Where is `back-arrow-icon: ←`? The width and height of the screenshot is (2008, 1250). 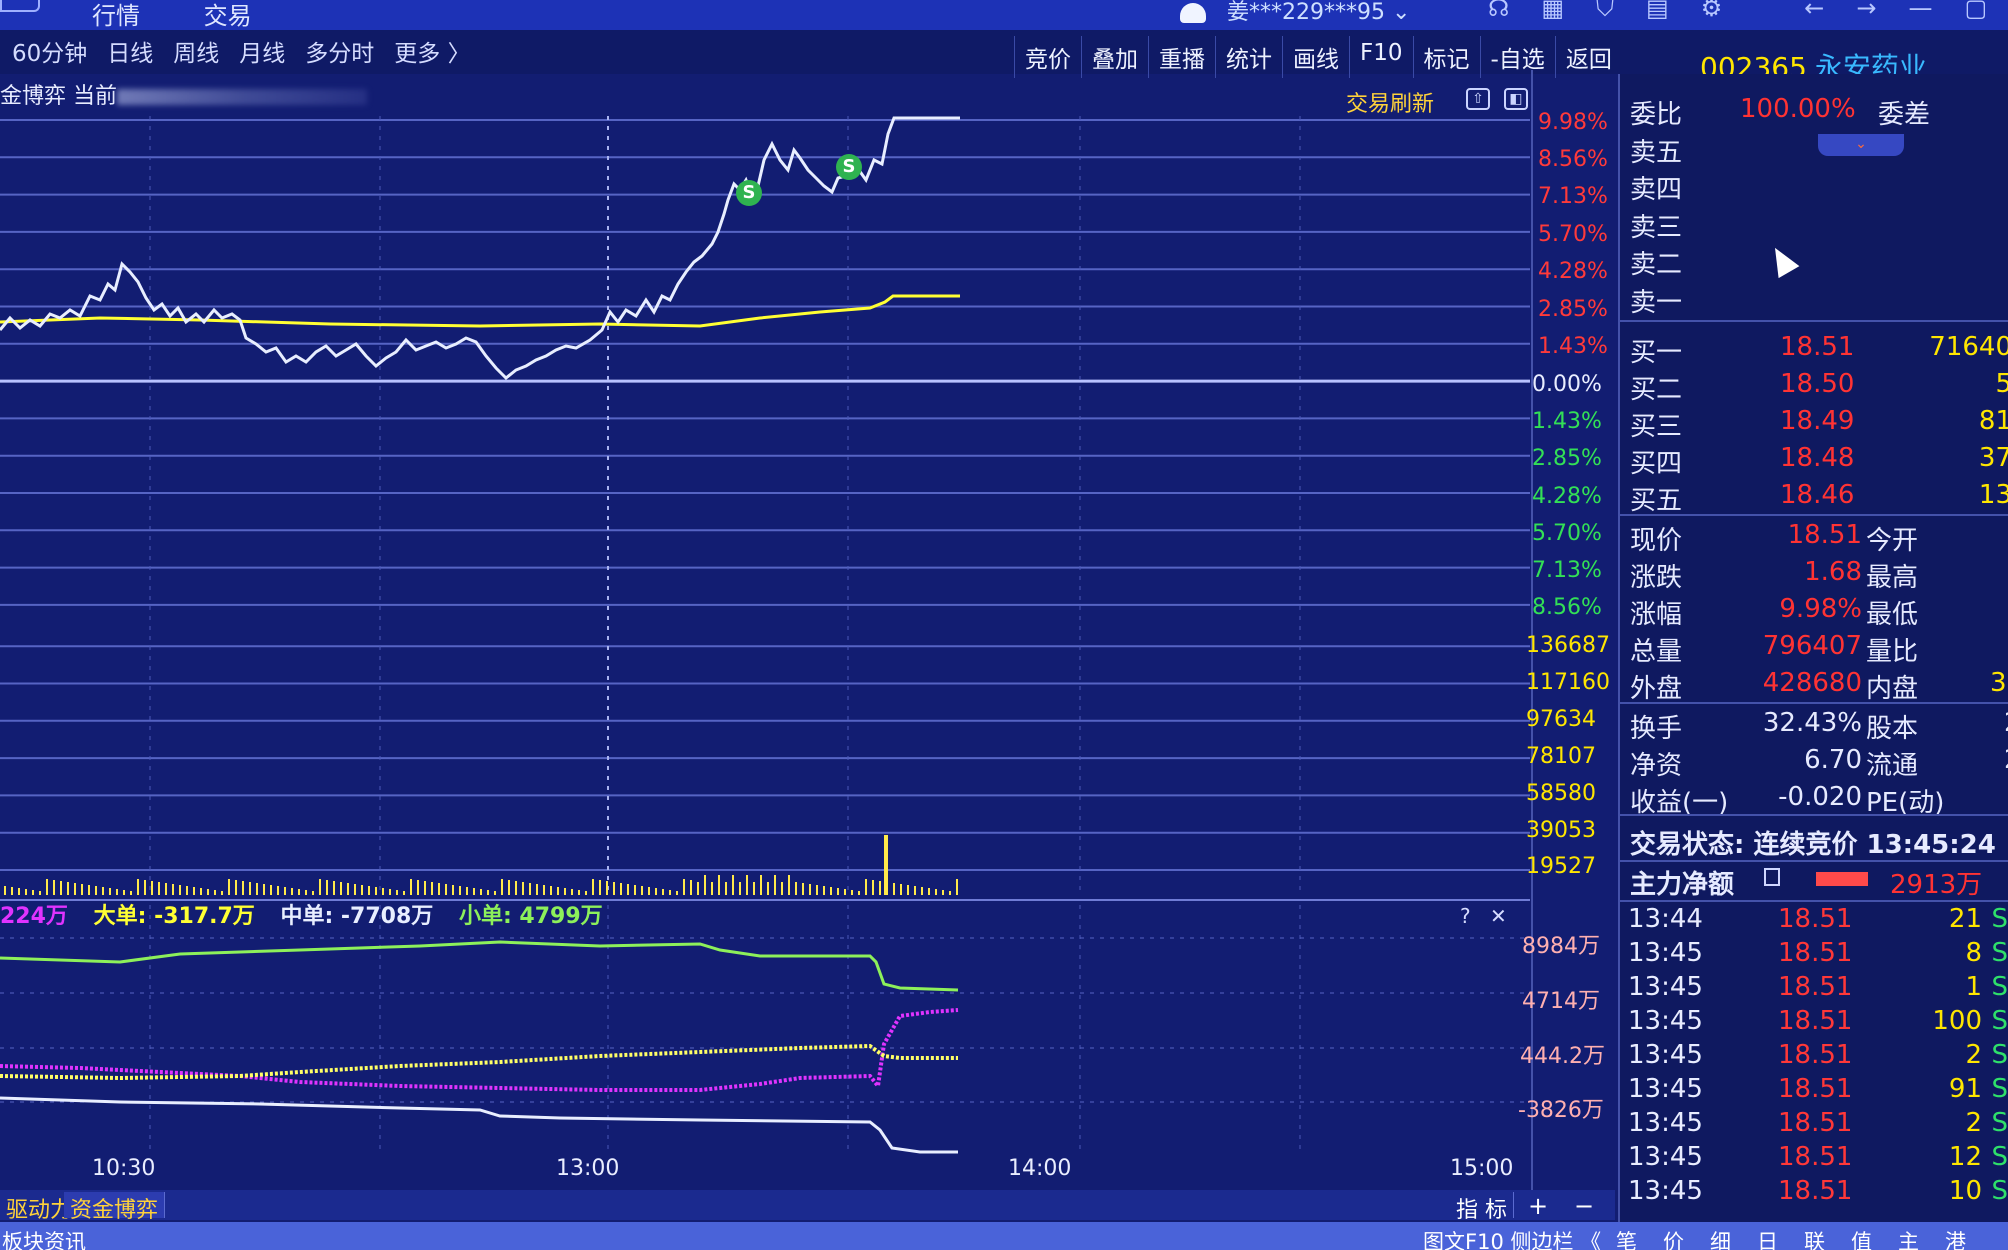
back-arrow-icon: ← is located at coordinates (1814, 11).